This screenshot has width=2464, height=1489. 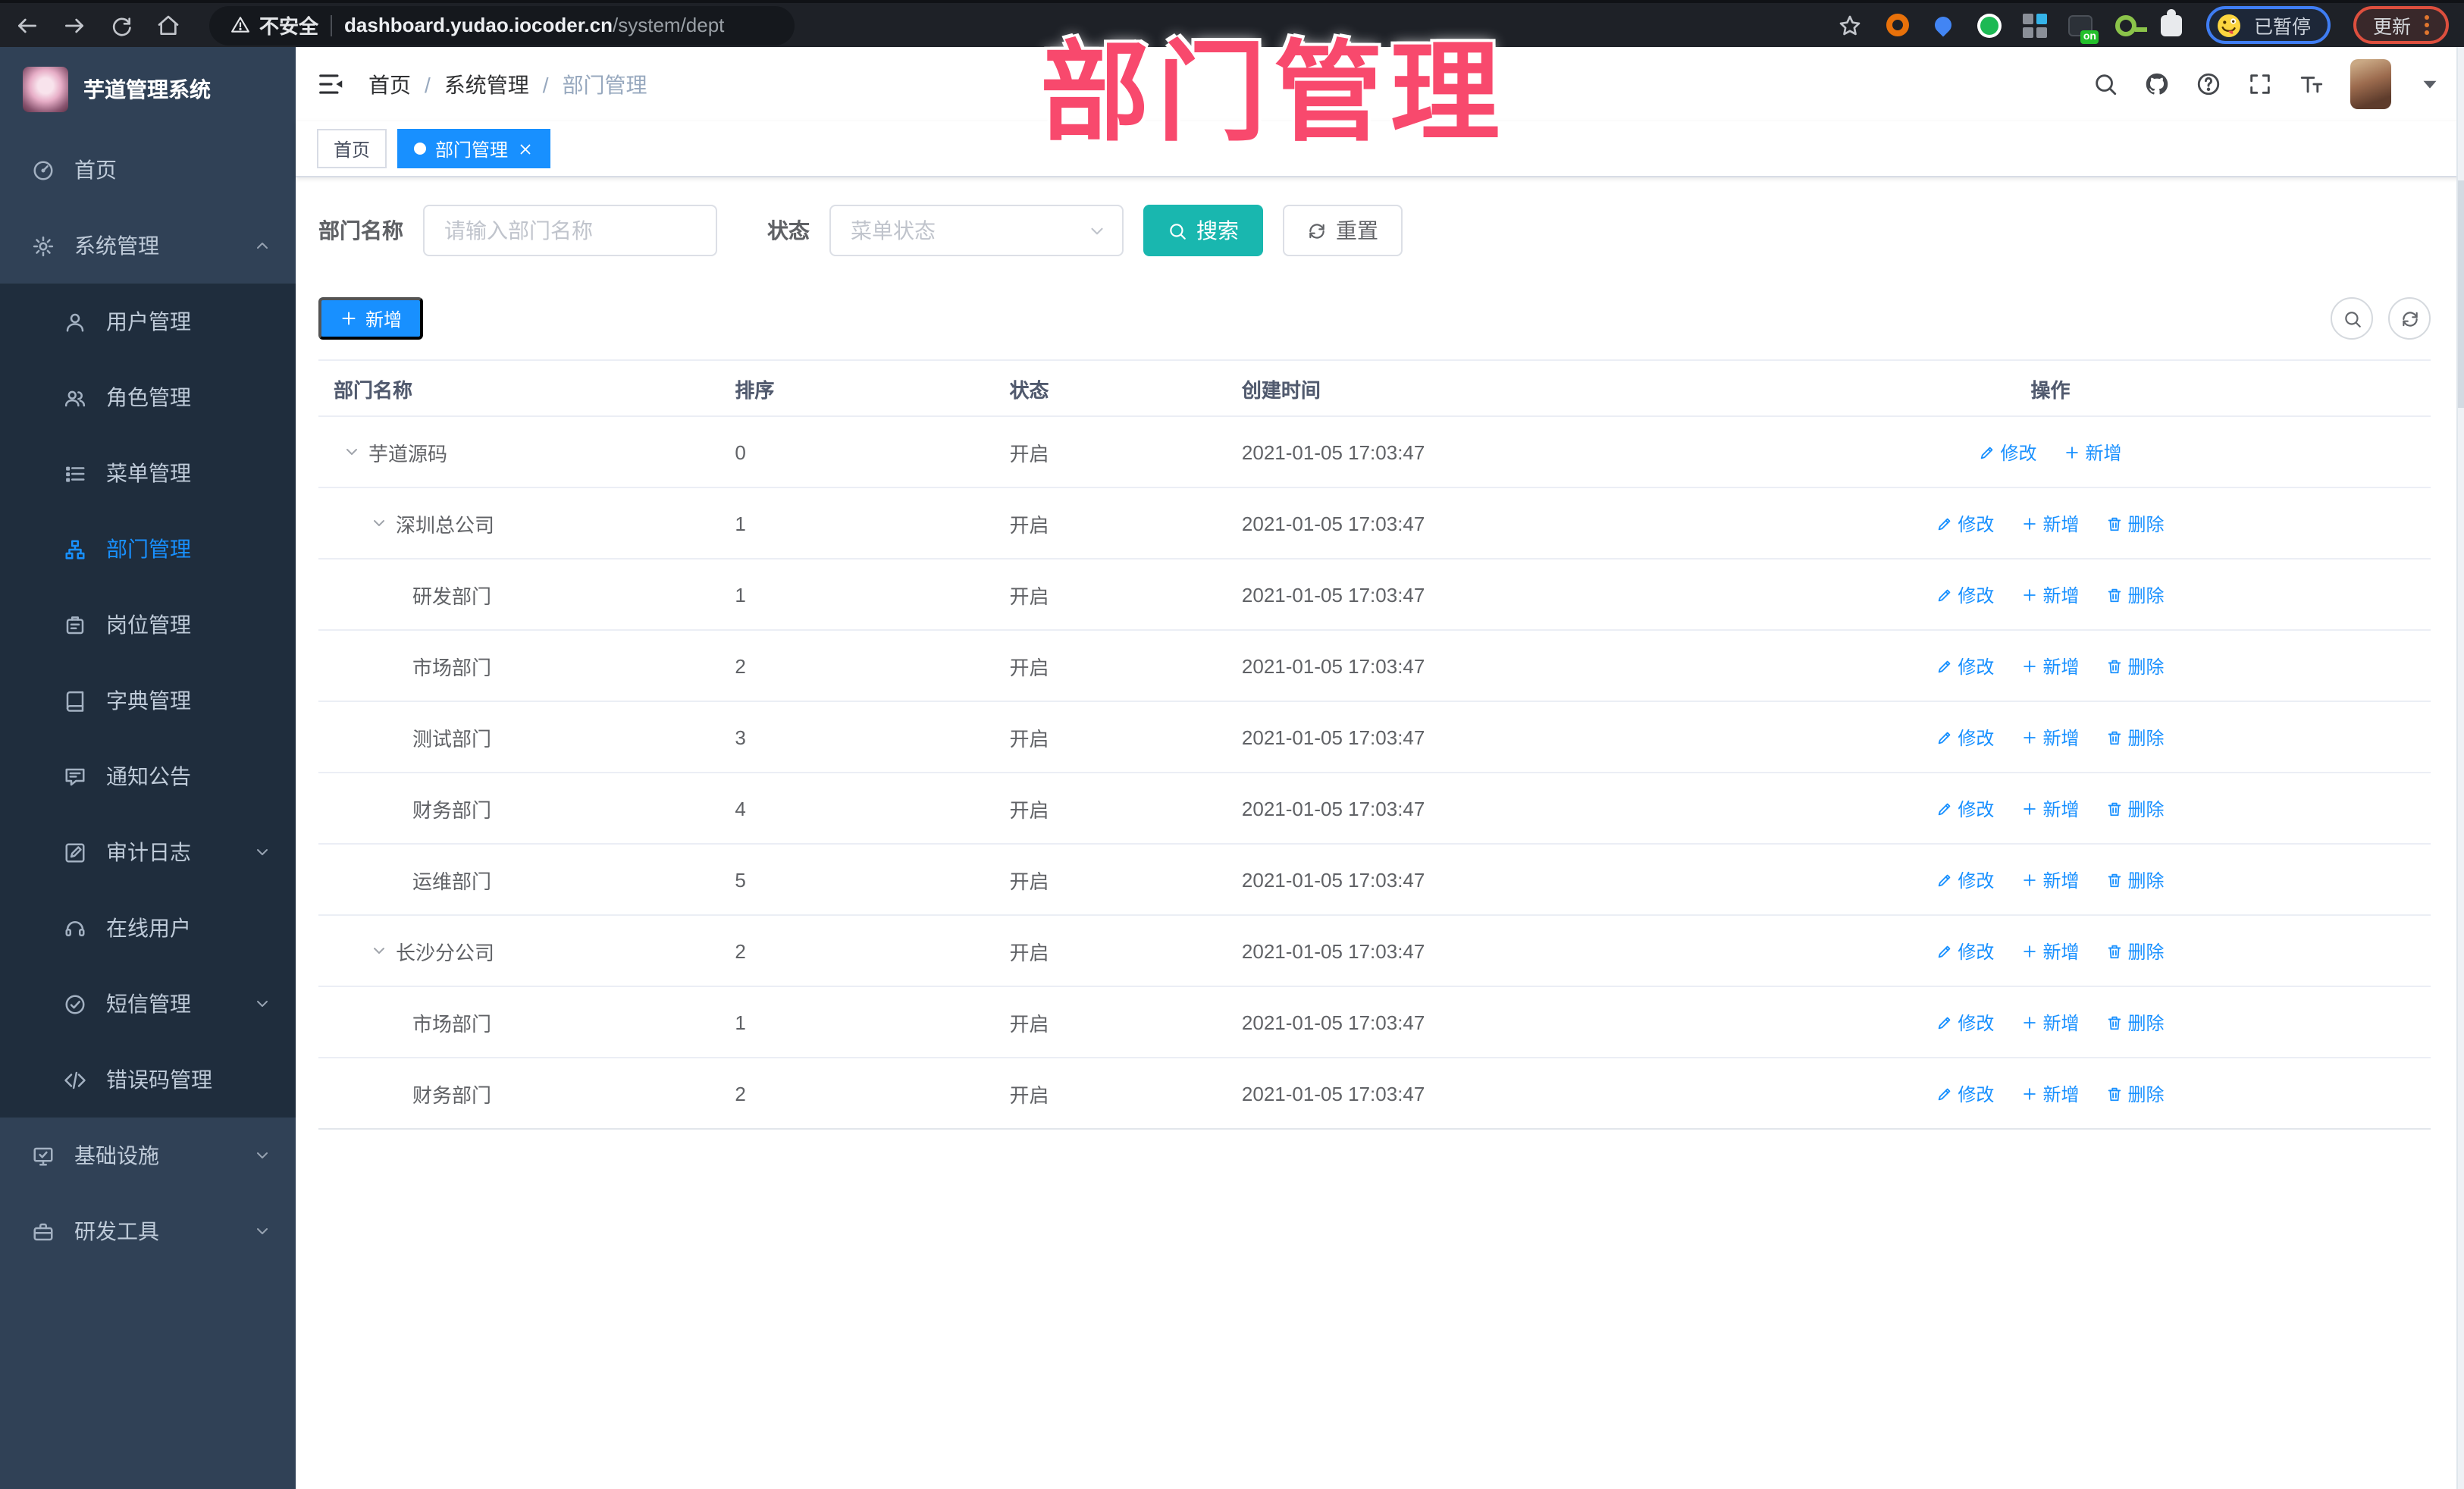 What do you see at coordinates (1343, 231) in the screenshot?
I see `reset-button: 重置` at bounding box center [1343, 231].